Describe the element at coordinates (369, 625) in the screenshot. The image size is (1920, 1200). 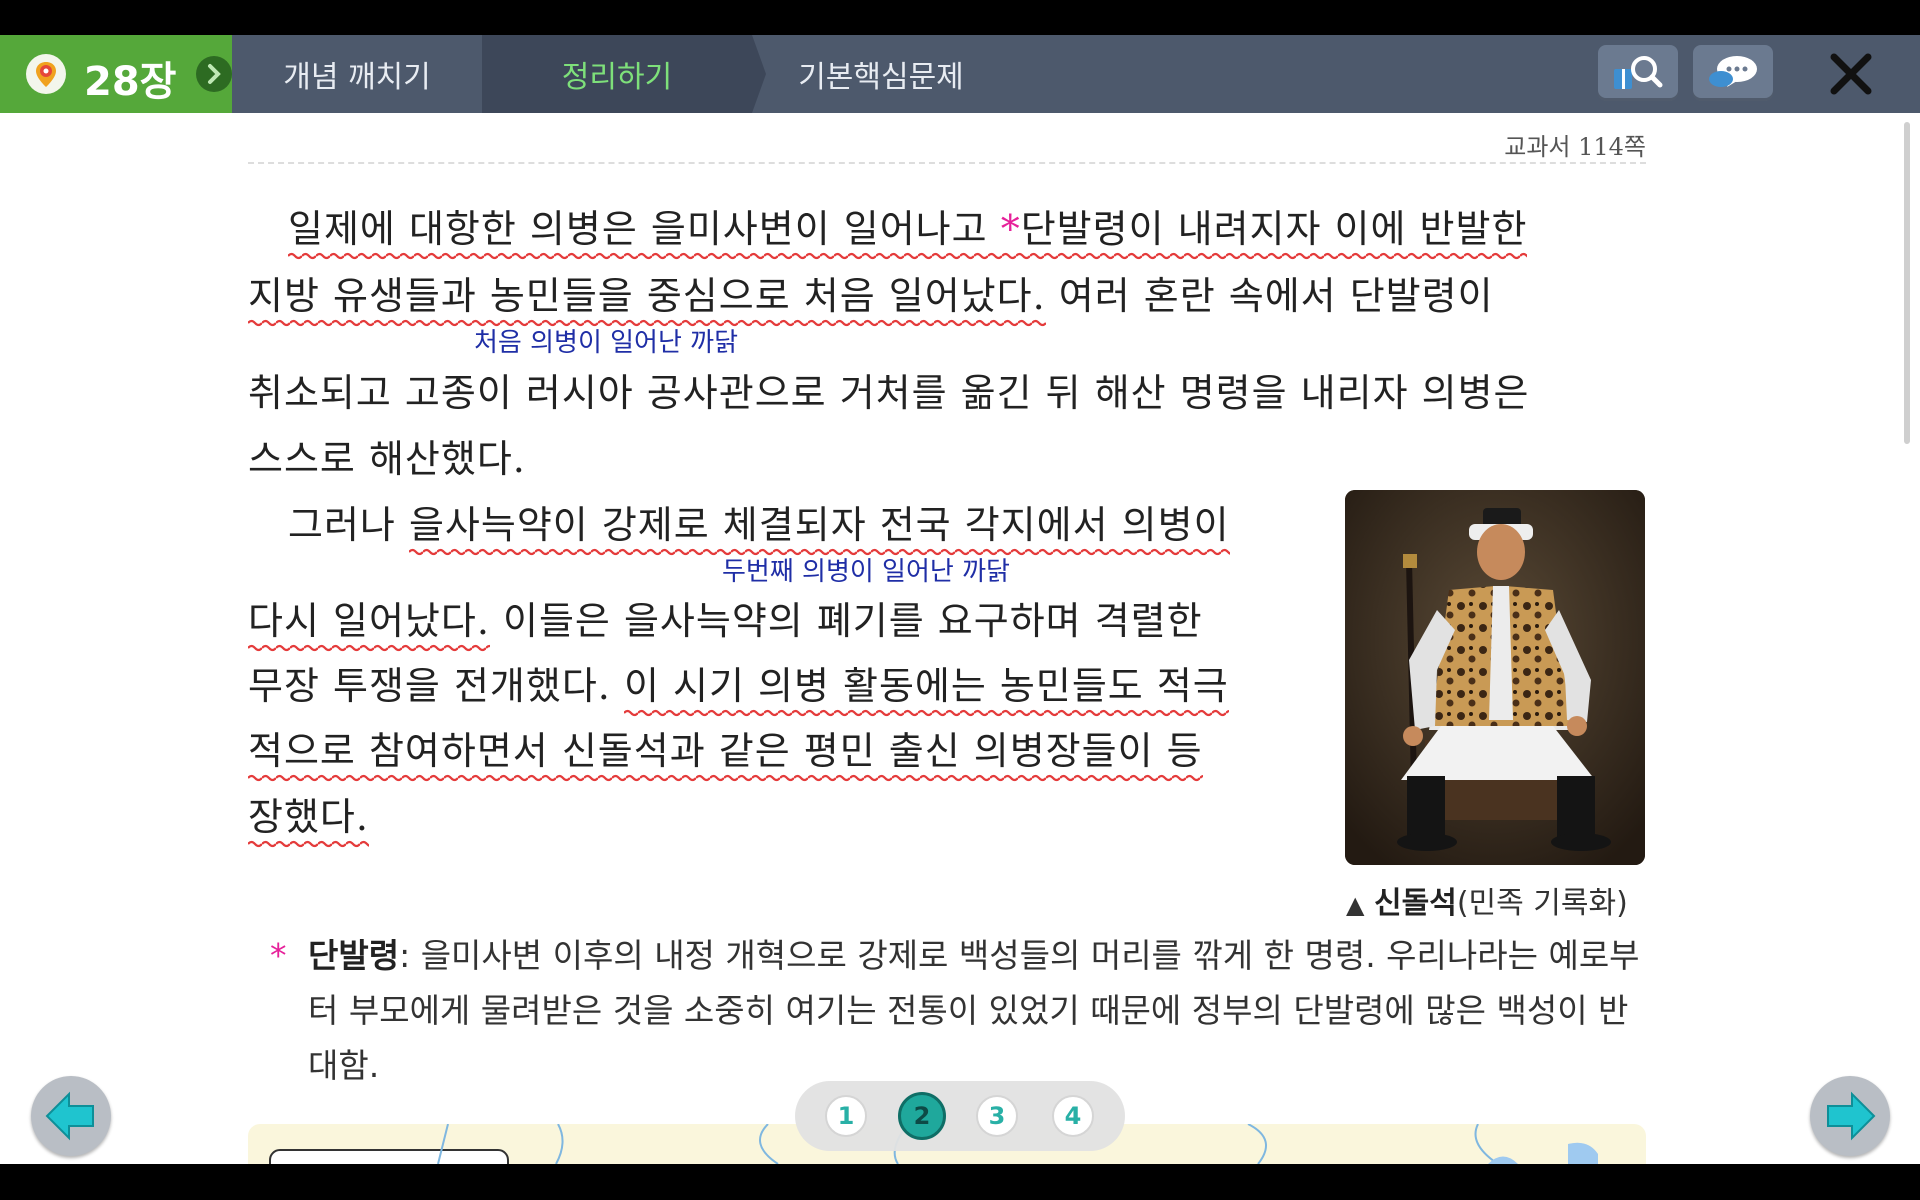
I see `underlined-text: 다시 일어났다.` at that location.